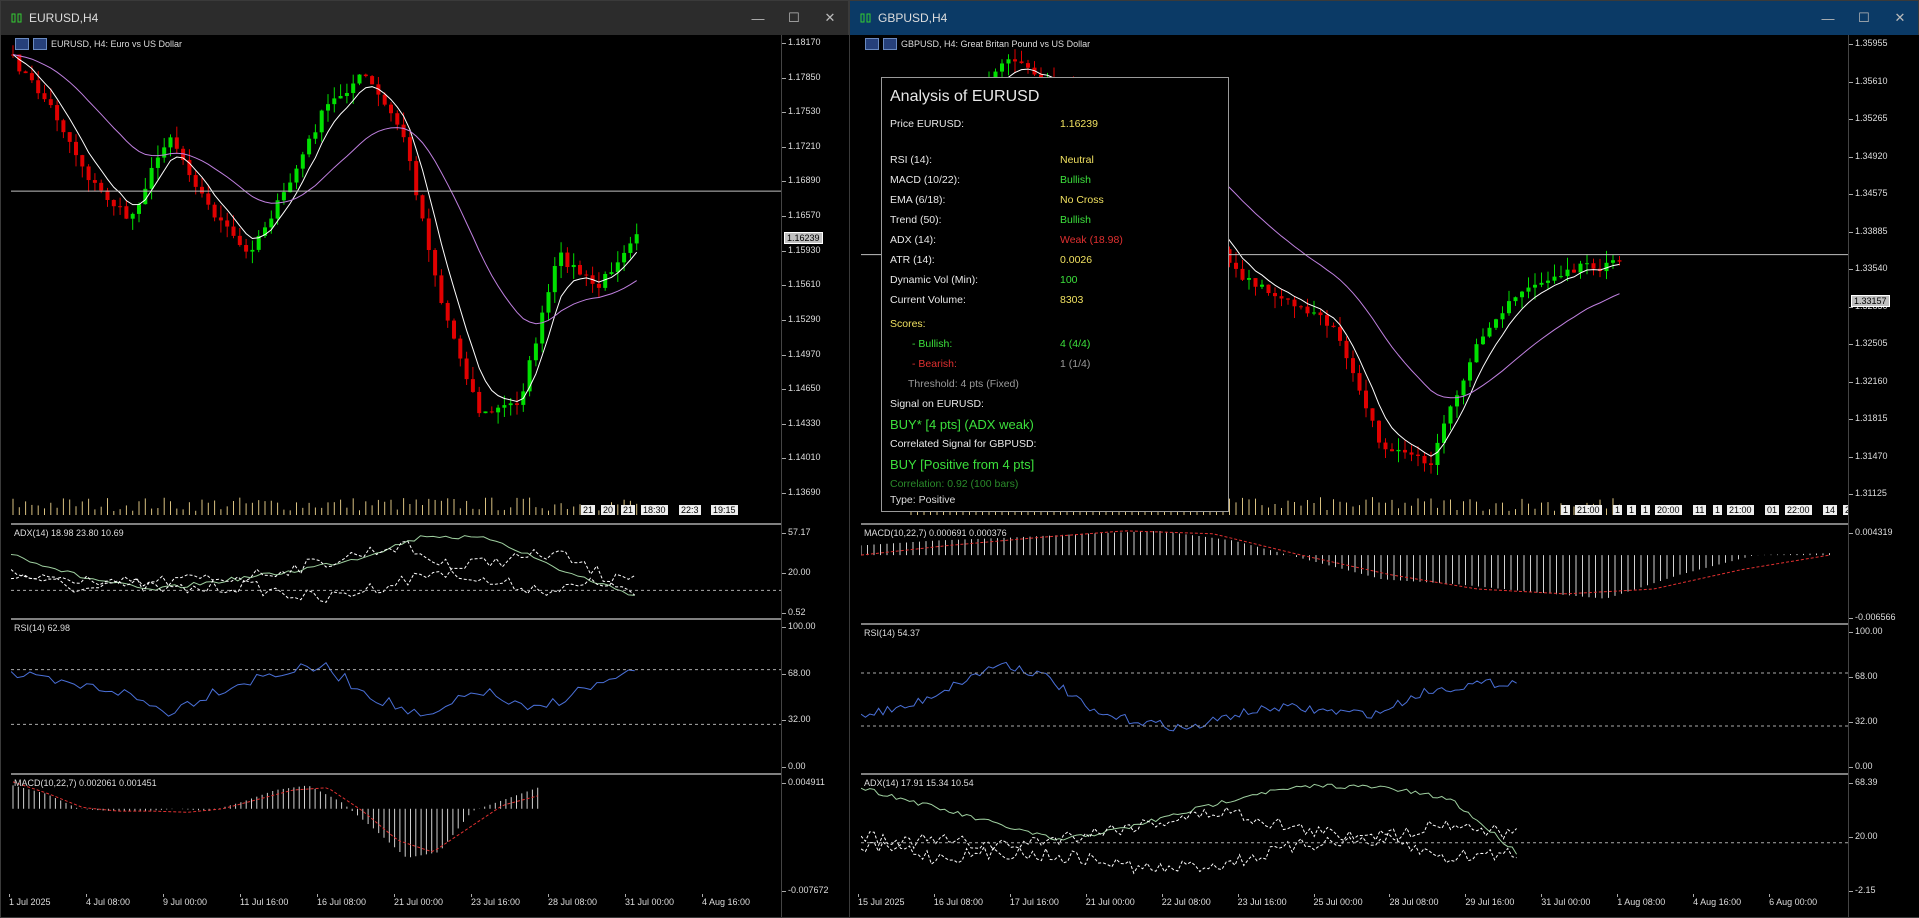 This screenshot has height=918, width=1919. Describe the element at coordinates (872, 44) in the screenshot. I see `symbol-list-icon` at that location.